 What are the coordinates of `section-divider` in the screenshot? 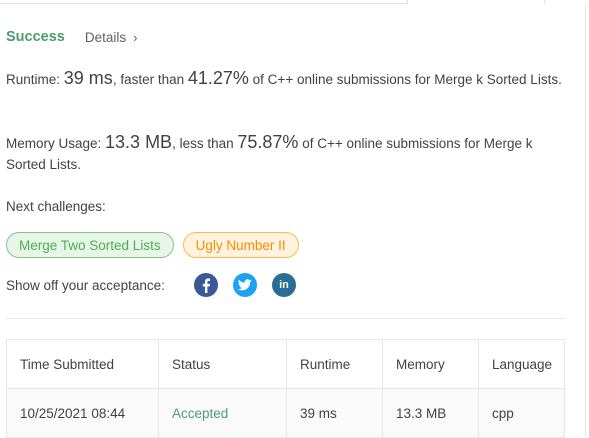 It's located at (285, 318).